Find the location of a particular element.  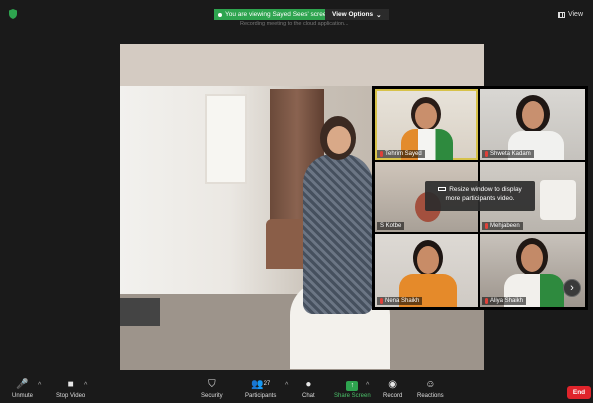

security-button: ⛉ Security is located at coordinates (212, 389).